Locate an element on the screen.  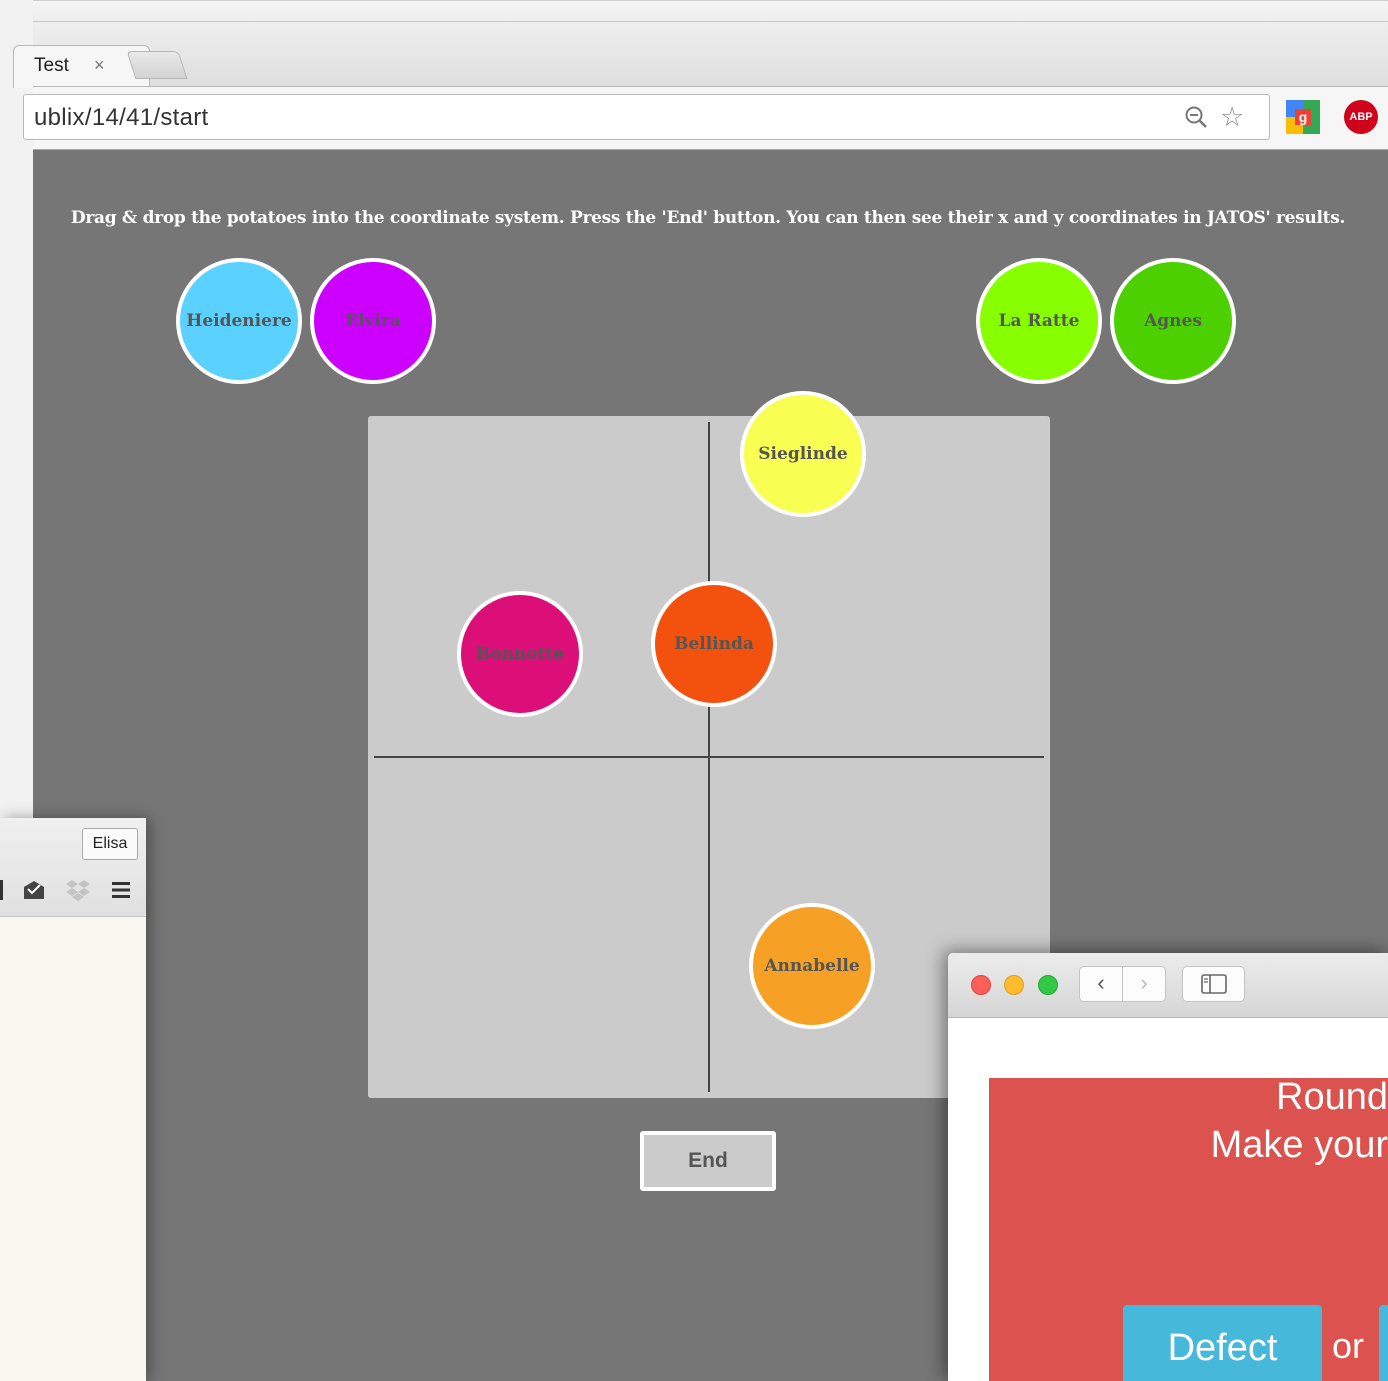
browser-toolbar: ublix/14/41/start ☆ g ABP is located at coordinates (705, 118).